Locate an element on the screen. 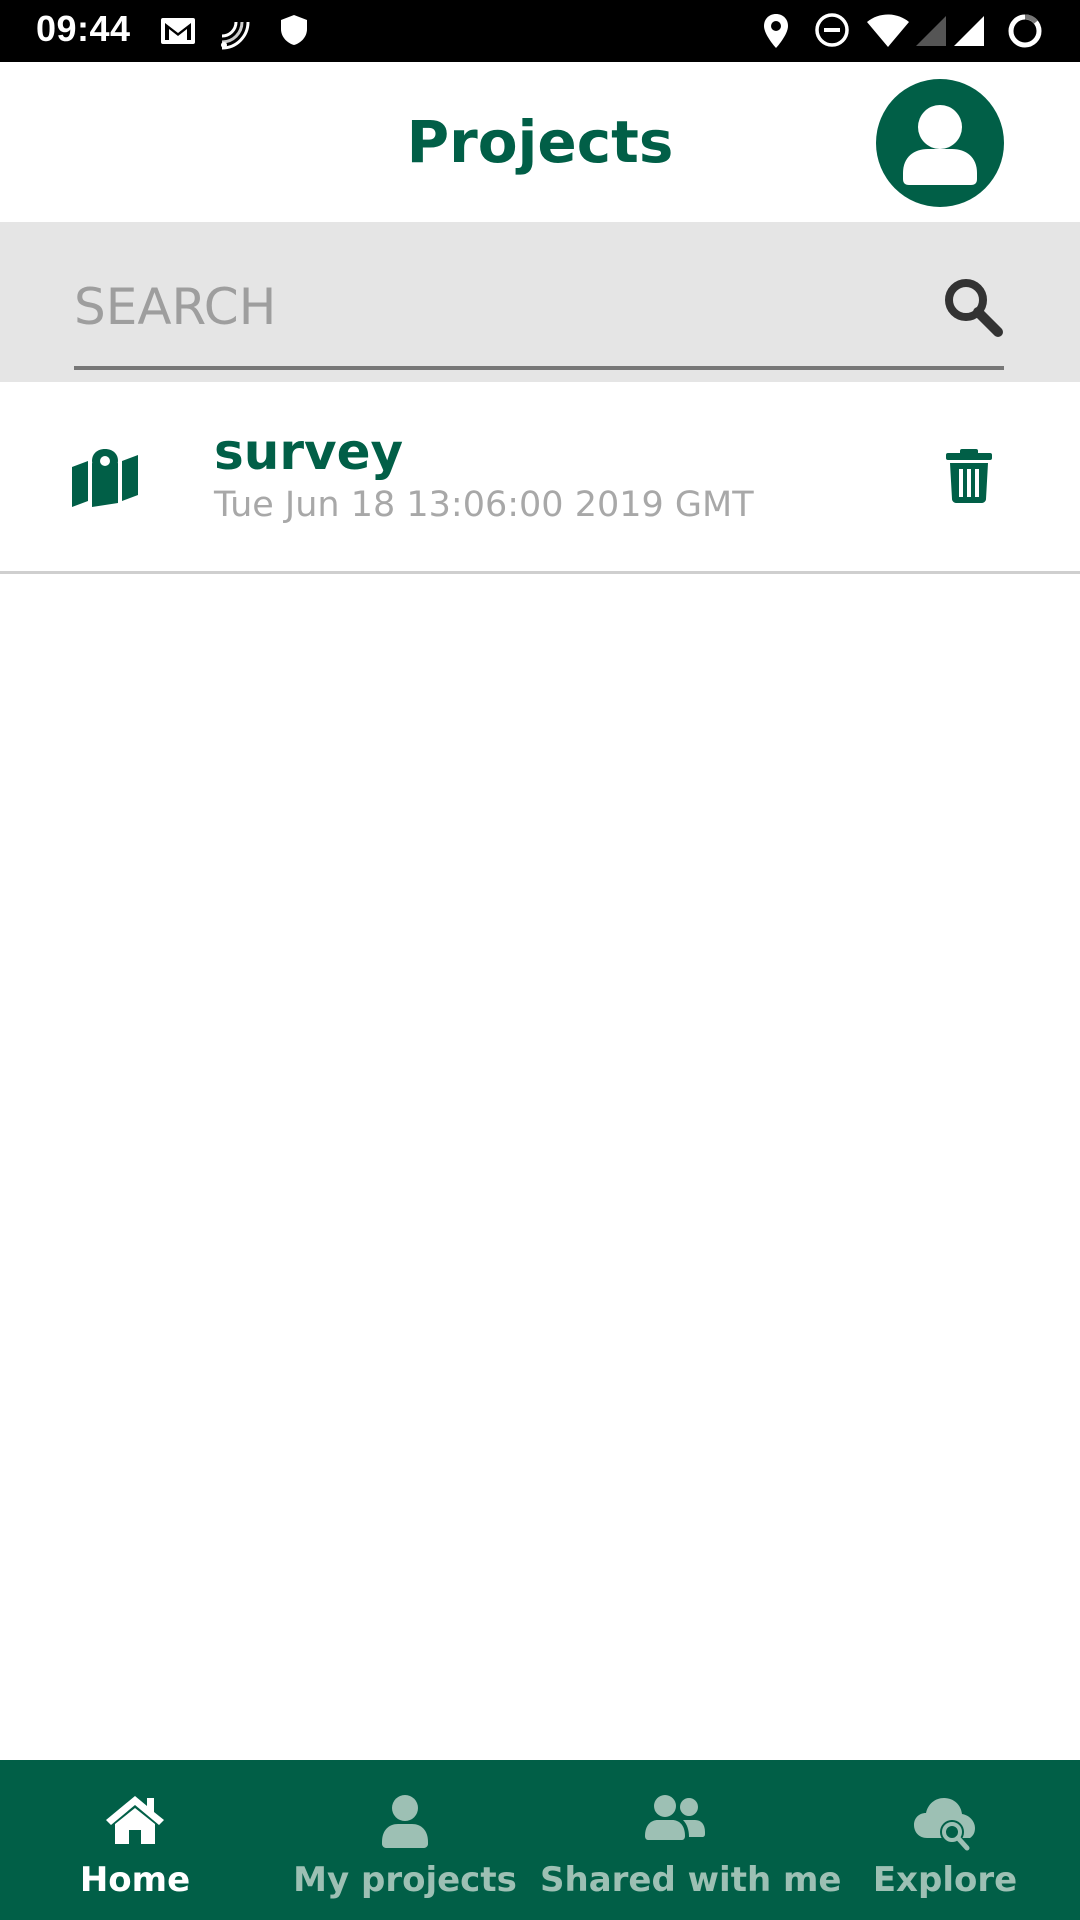 The image size is (1080, 1920). app-header: Projects is located at coordinates (540, 142).